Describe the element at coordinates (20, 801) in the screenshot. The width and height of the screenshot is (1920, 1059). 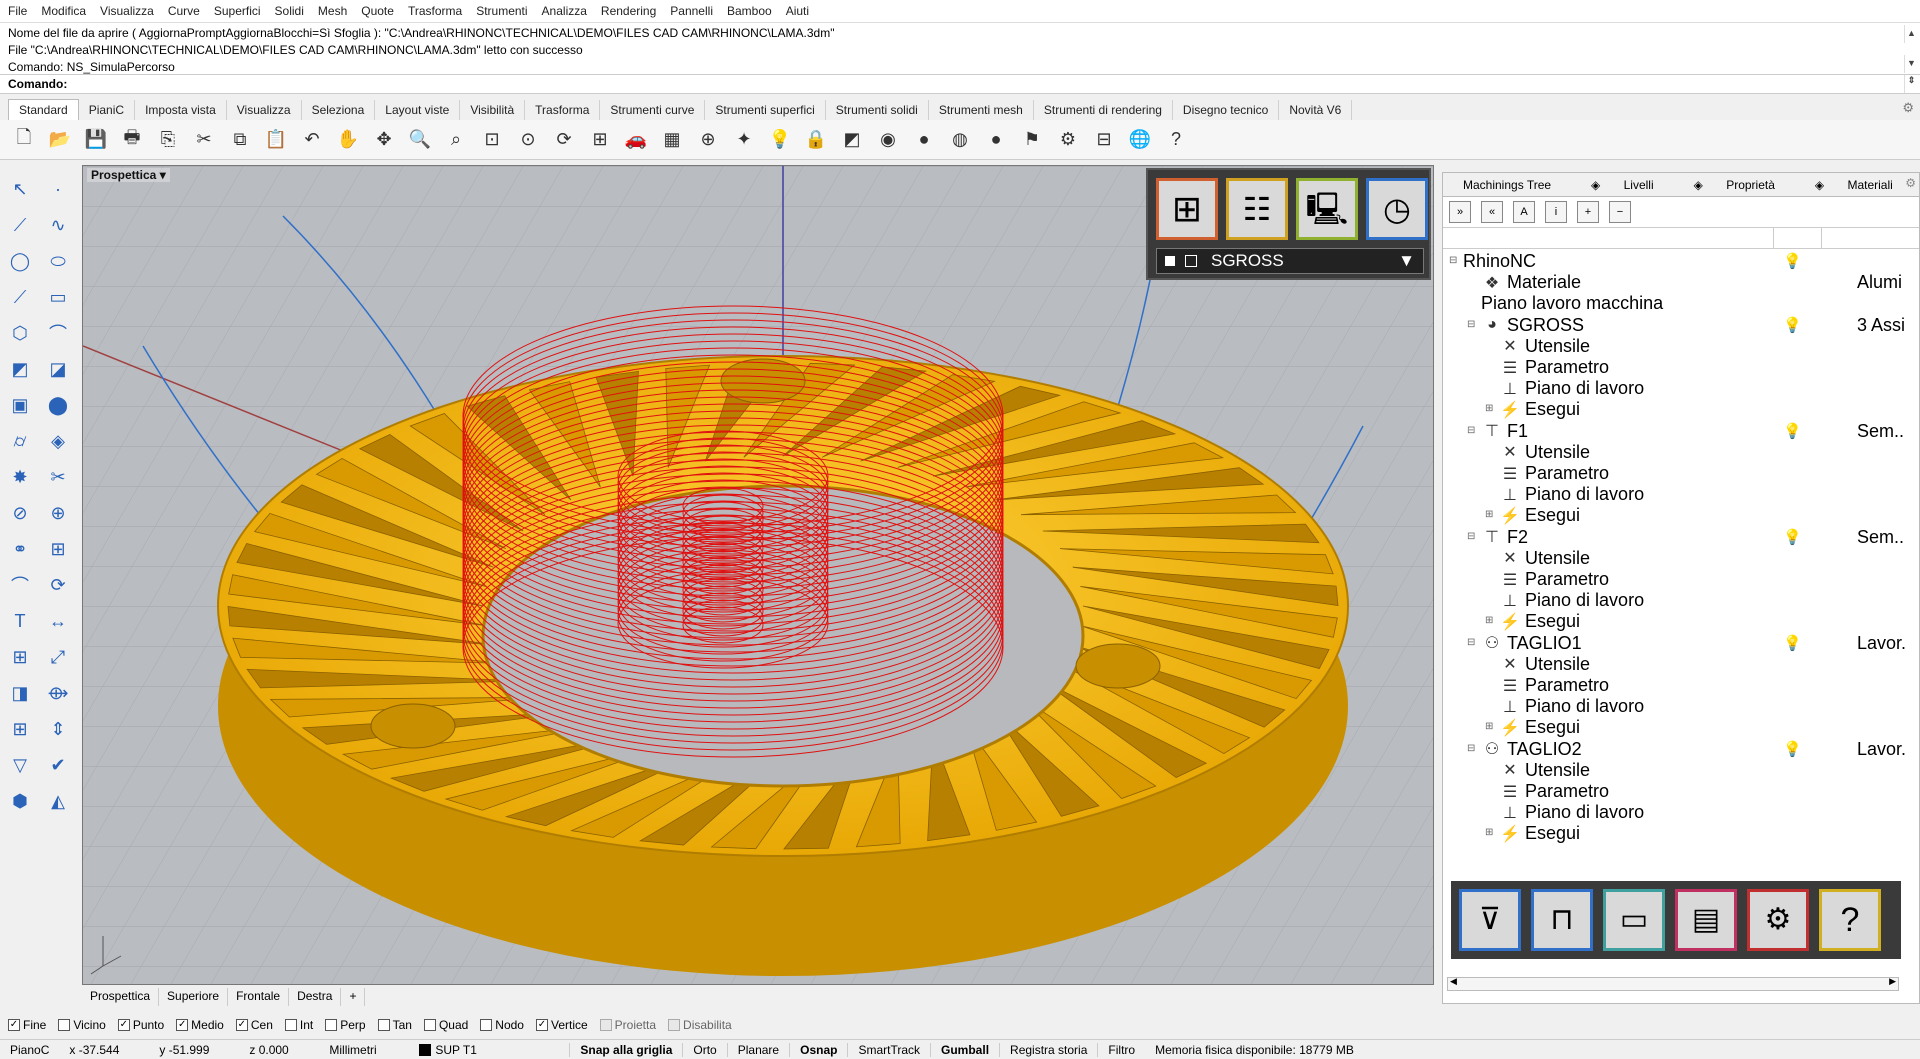
I see `solid-icon: ⬢` at that location.